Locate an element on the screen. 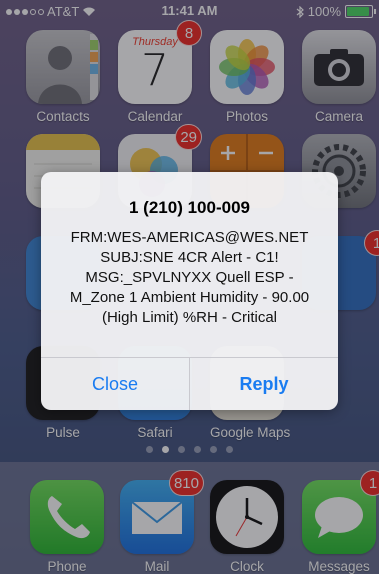 Image resolution: width=379 pixels, height=574 pixels. alert-button-bar: Close Reply is located at coordinates (189, 383).